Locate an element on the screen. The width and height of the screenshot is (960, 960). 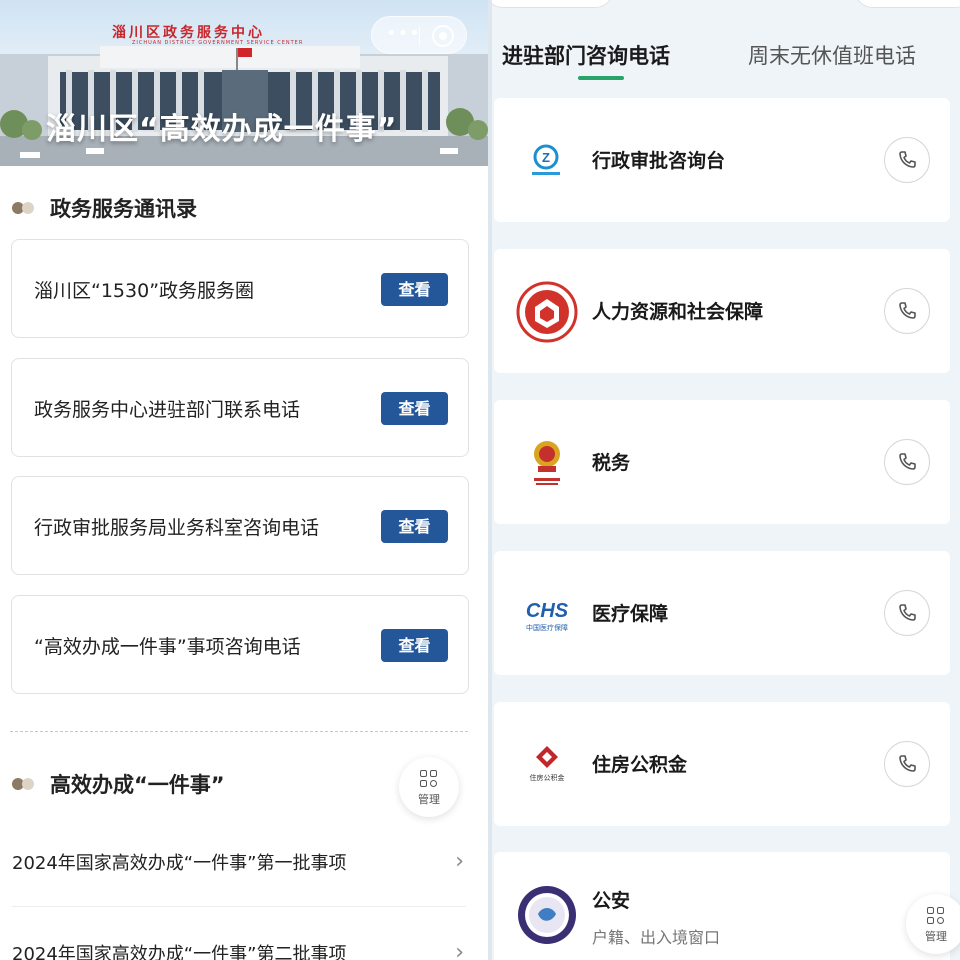
directory-section-header: 政务服务通讯录 is located at coordinates (104, 208).